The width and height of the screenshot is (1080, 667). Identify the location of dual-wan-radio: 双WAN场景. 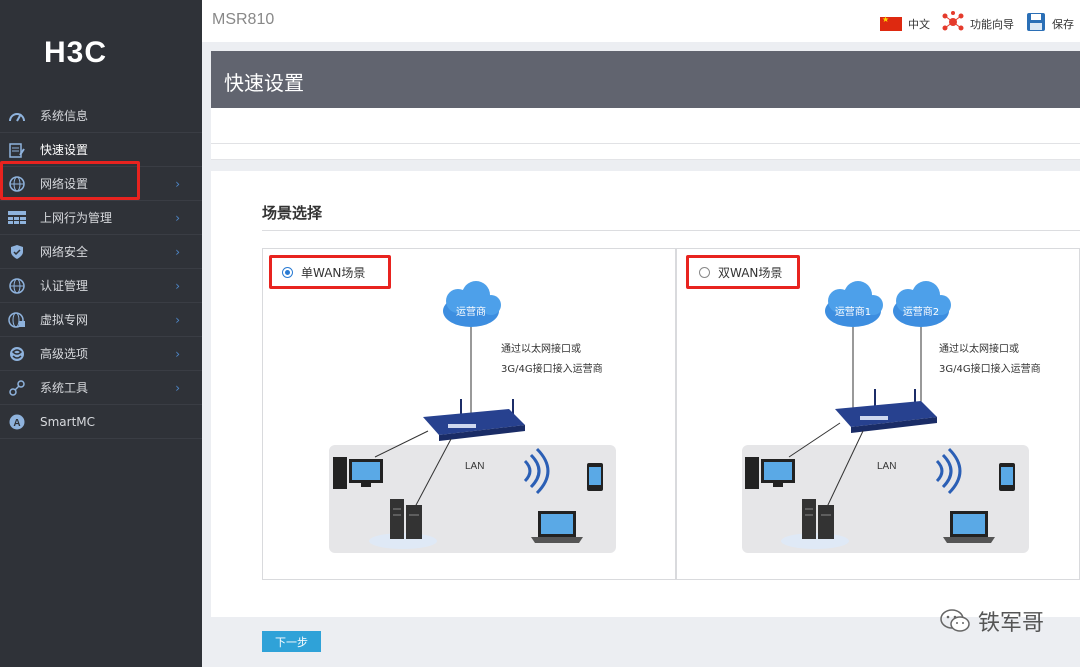
(743, 272).